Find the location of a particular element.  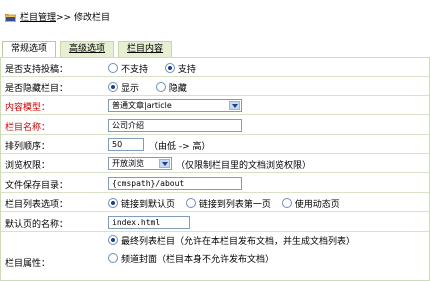

hidden-option-show: 显示 is located at coordinates (123, 87).